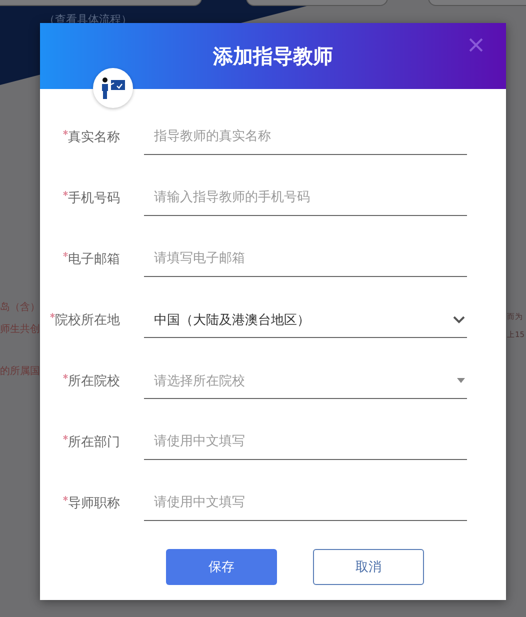 The image size is (526, 617). What do you see at coordinates (305, 320) in the screenshot?
I see `dropdown-field: 中国（大陆及港澳台地区）` at bounding box center [305, 320].